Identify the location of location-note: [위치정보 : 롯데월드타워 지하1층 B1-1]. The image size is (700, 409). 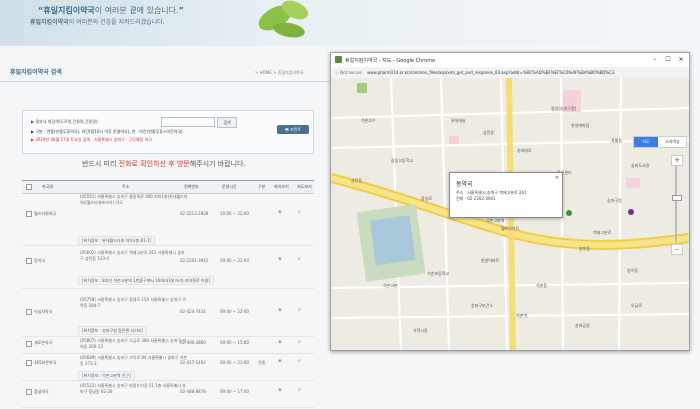
(117, 240).